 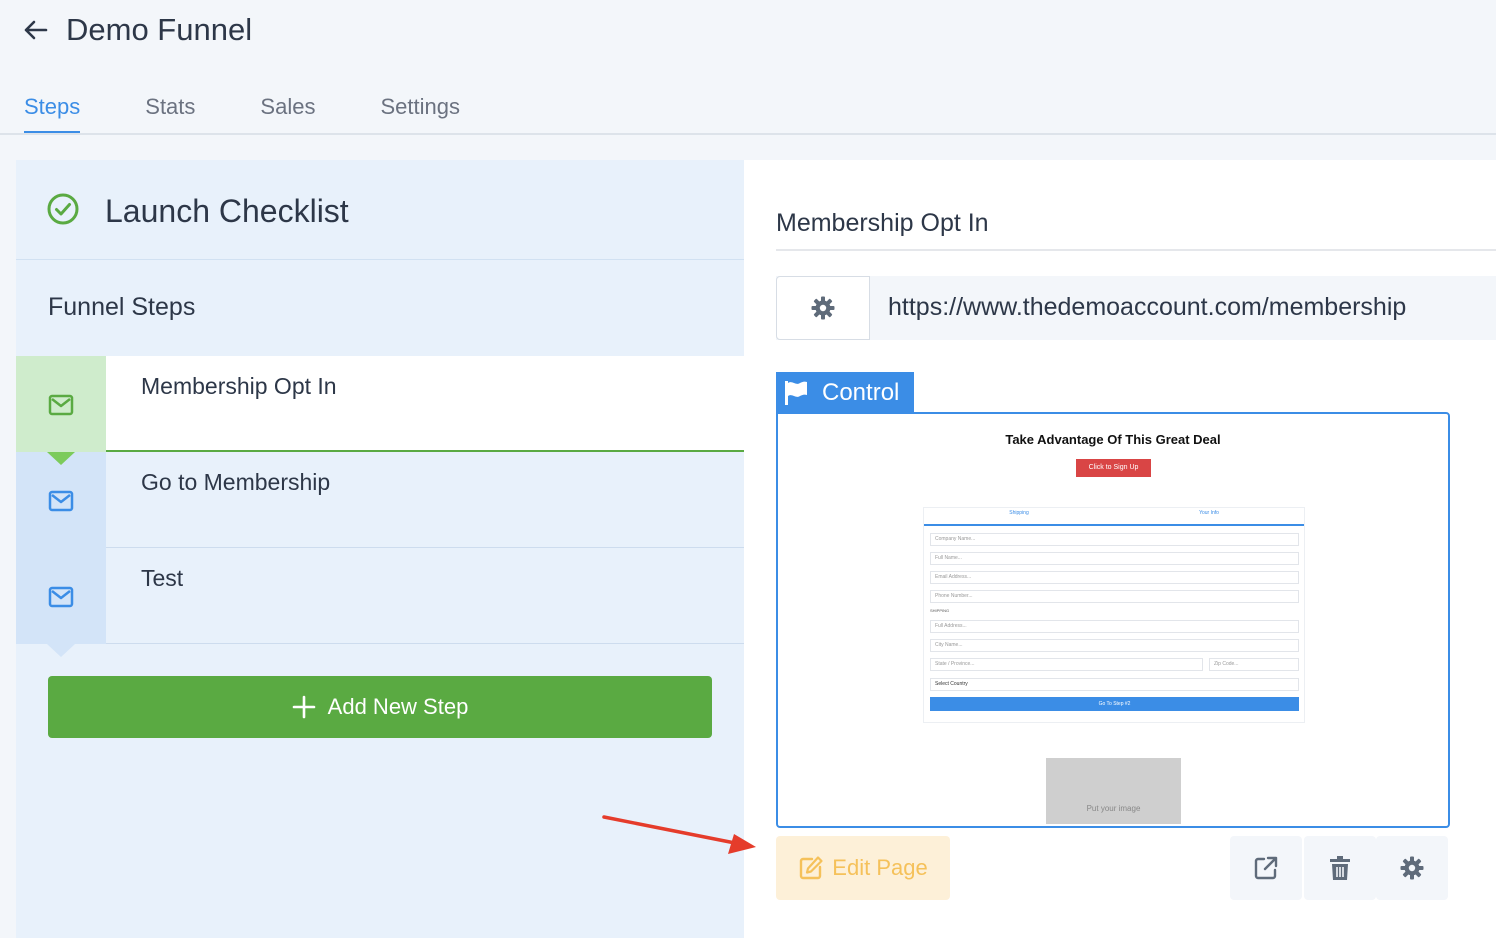 I want to click on back-arrow-icon, so click(x=36, y=30).